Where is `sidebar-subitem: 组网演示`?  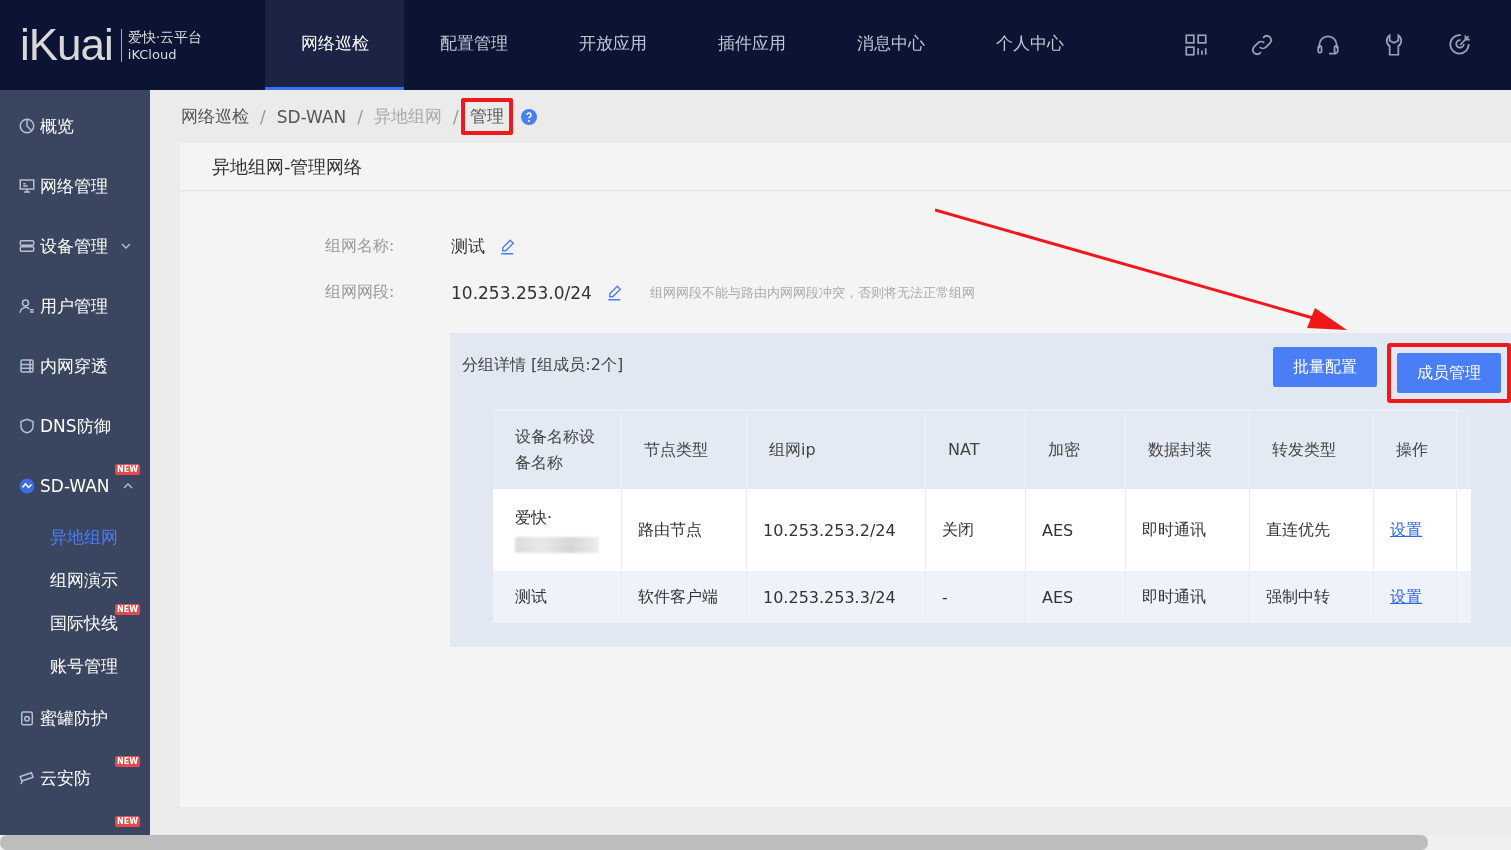 sidebar-subitem: 组网演示 is located at coordinates (84, 580).